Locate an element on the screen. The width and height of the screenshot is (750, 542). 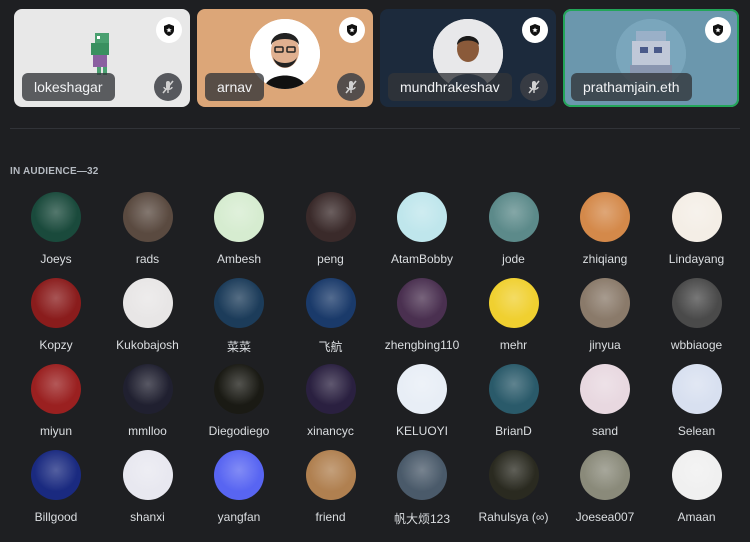
audience-member: jode is located at coordinates (514, 229).